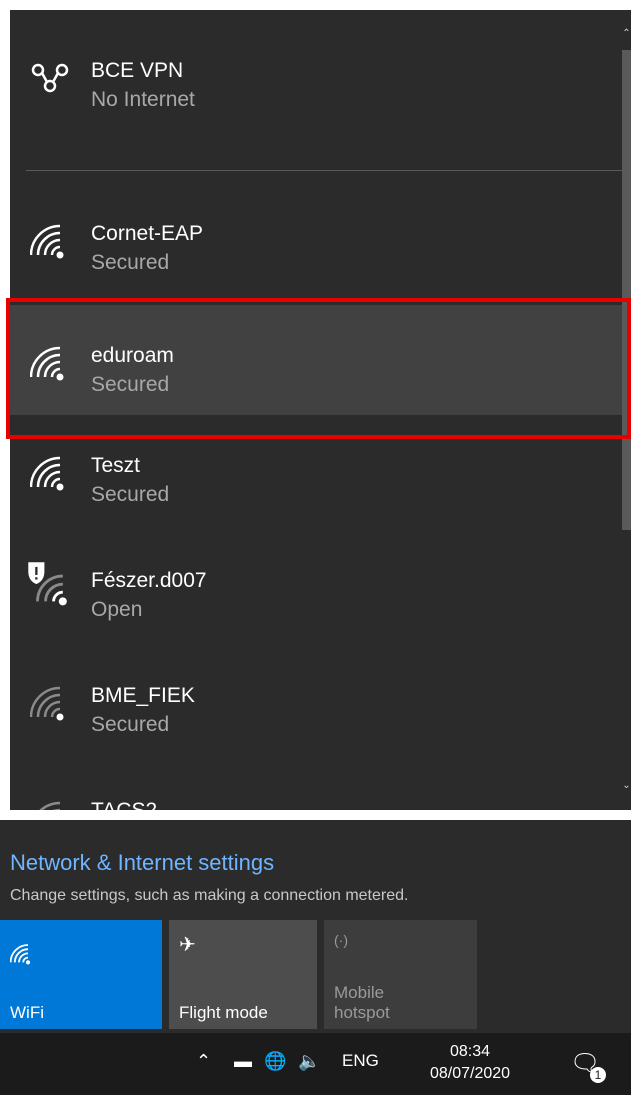  Describe the element at coordinates (124, 804) in the screenshot. I see `network-name: TACS2` at that location.